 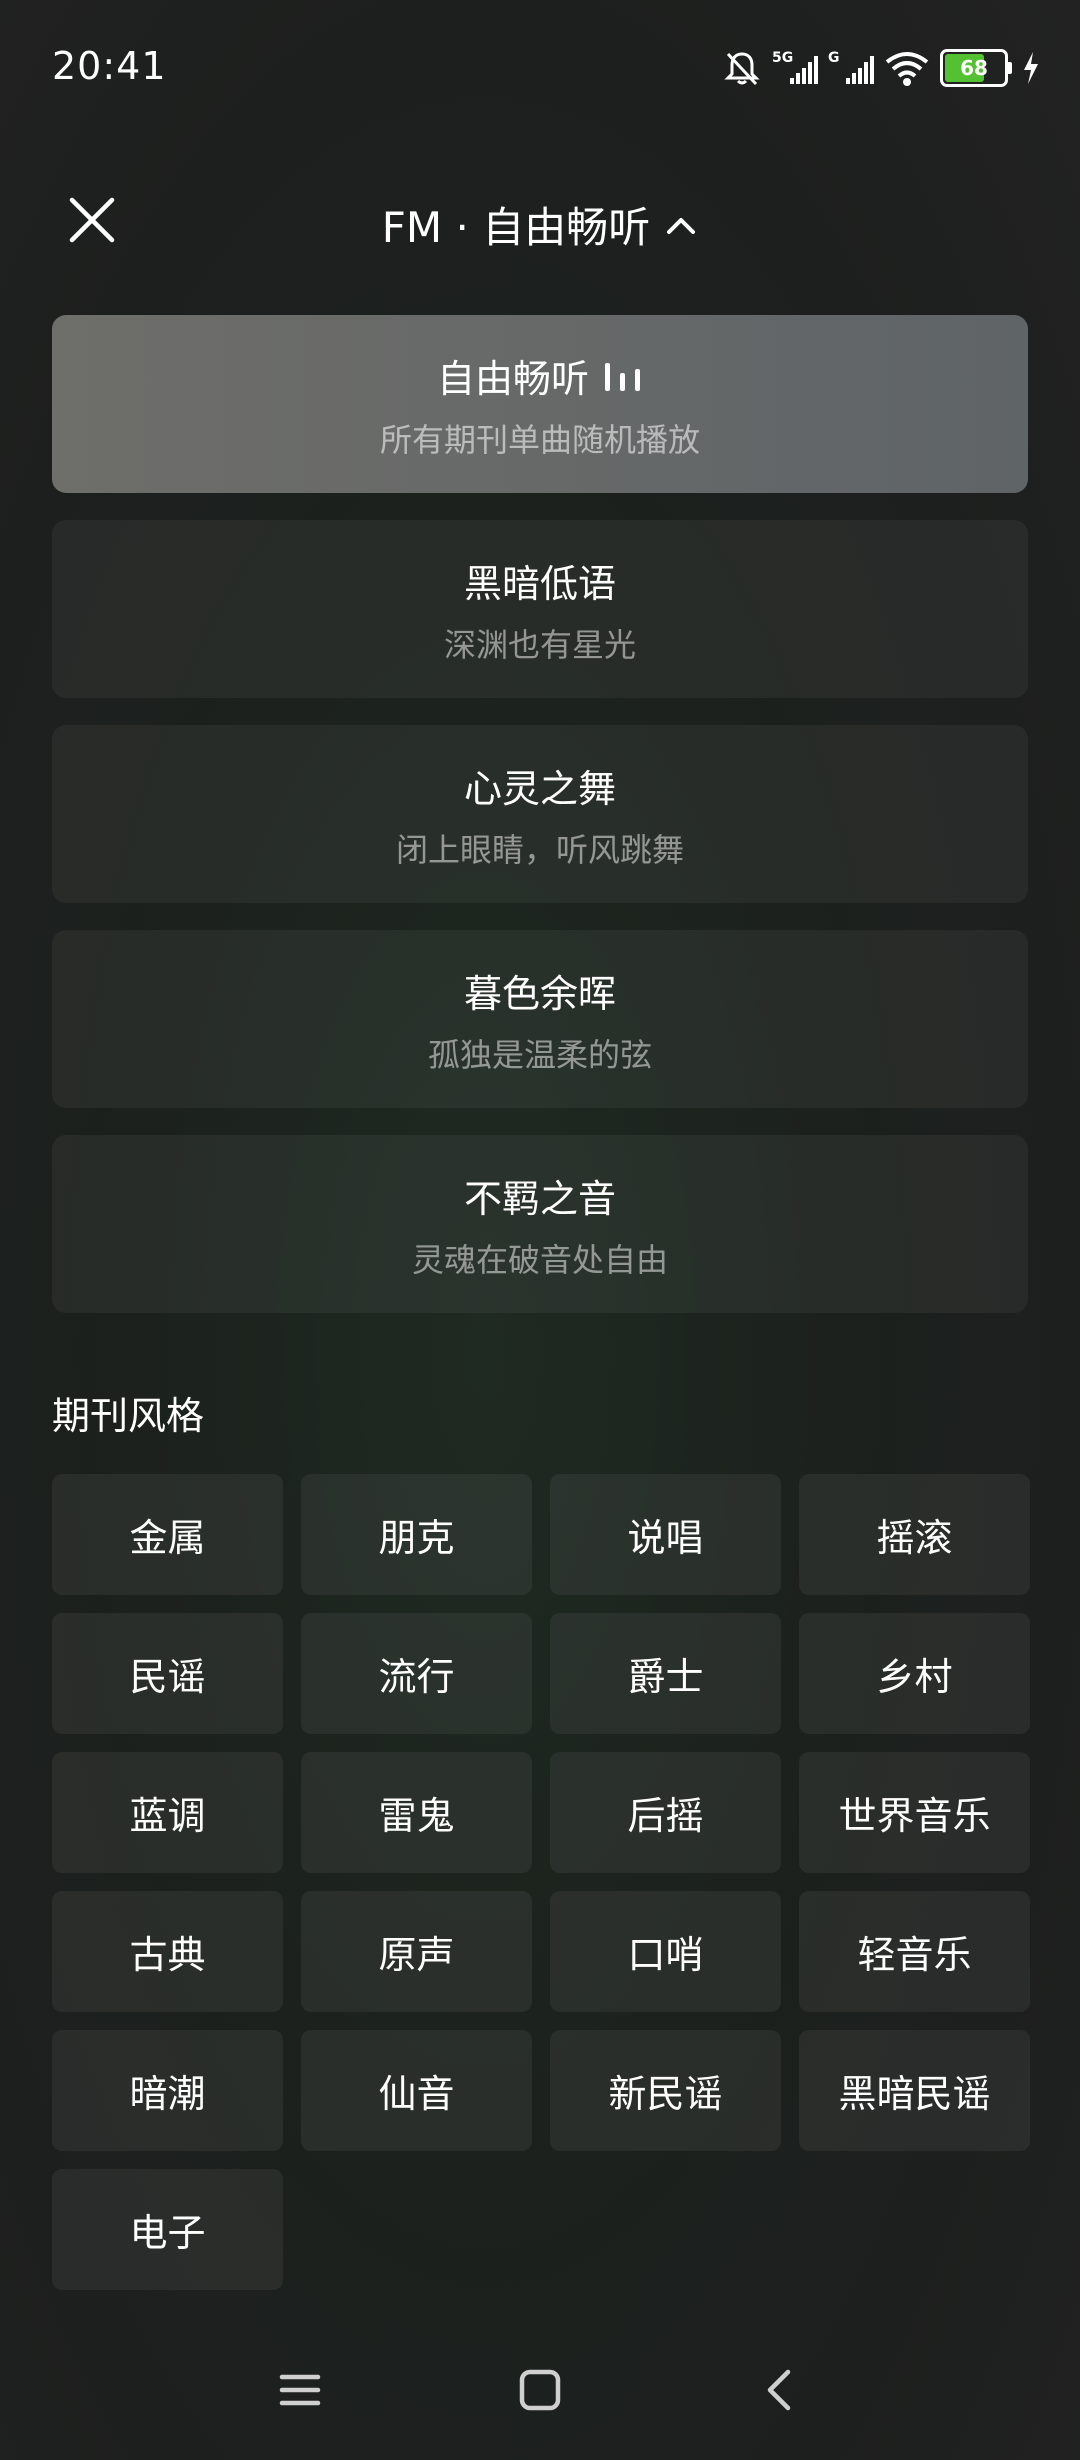 I want to click on bell-off-icon, so click(x=742, y=69).